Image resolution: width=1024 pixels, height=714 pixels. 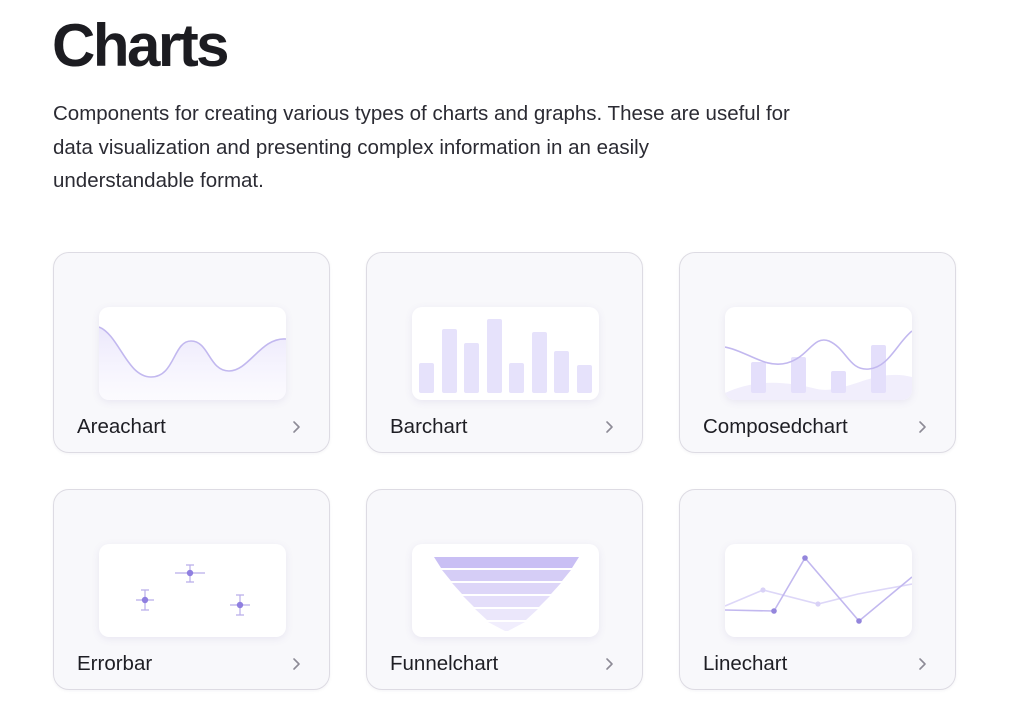 I want to click on card-label: Barchart, so click(x=429, y=426).